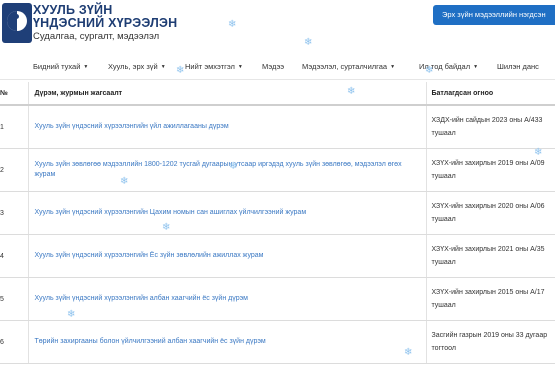 The height and width of the screenshot is (370, 555). What do you see at coordinates (14, 299) in the screenshot?
I see `row-number: 5` at bounding box center [14, 299].